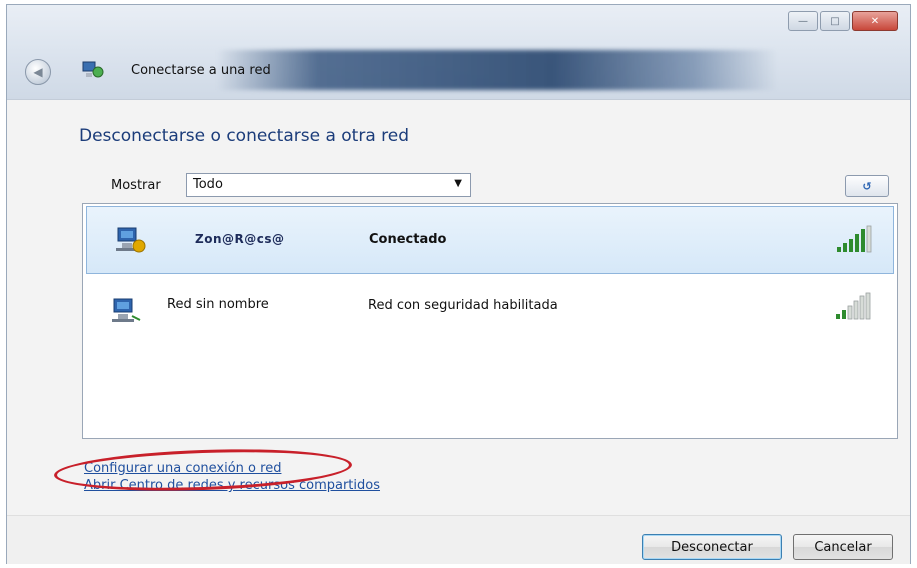 This screenshot has height=568, width=917. What do you see at coordinates (240, 239) in the screenshot?
I see `network-name: Zon@R@cs@` at bounding box center [240, 239].